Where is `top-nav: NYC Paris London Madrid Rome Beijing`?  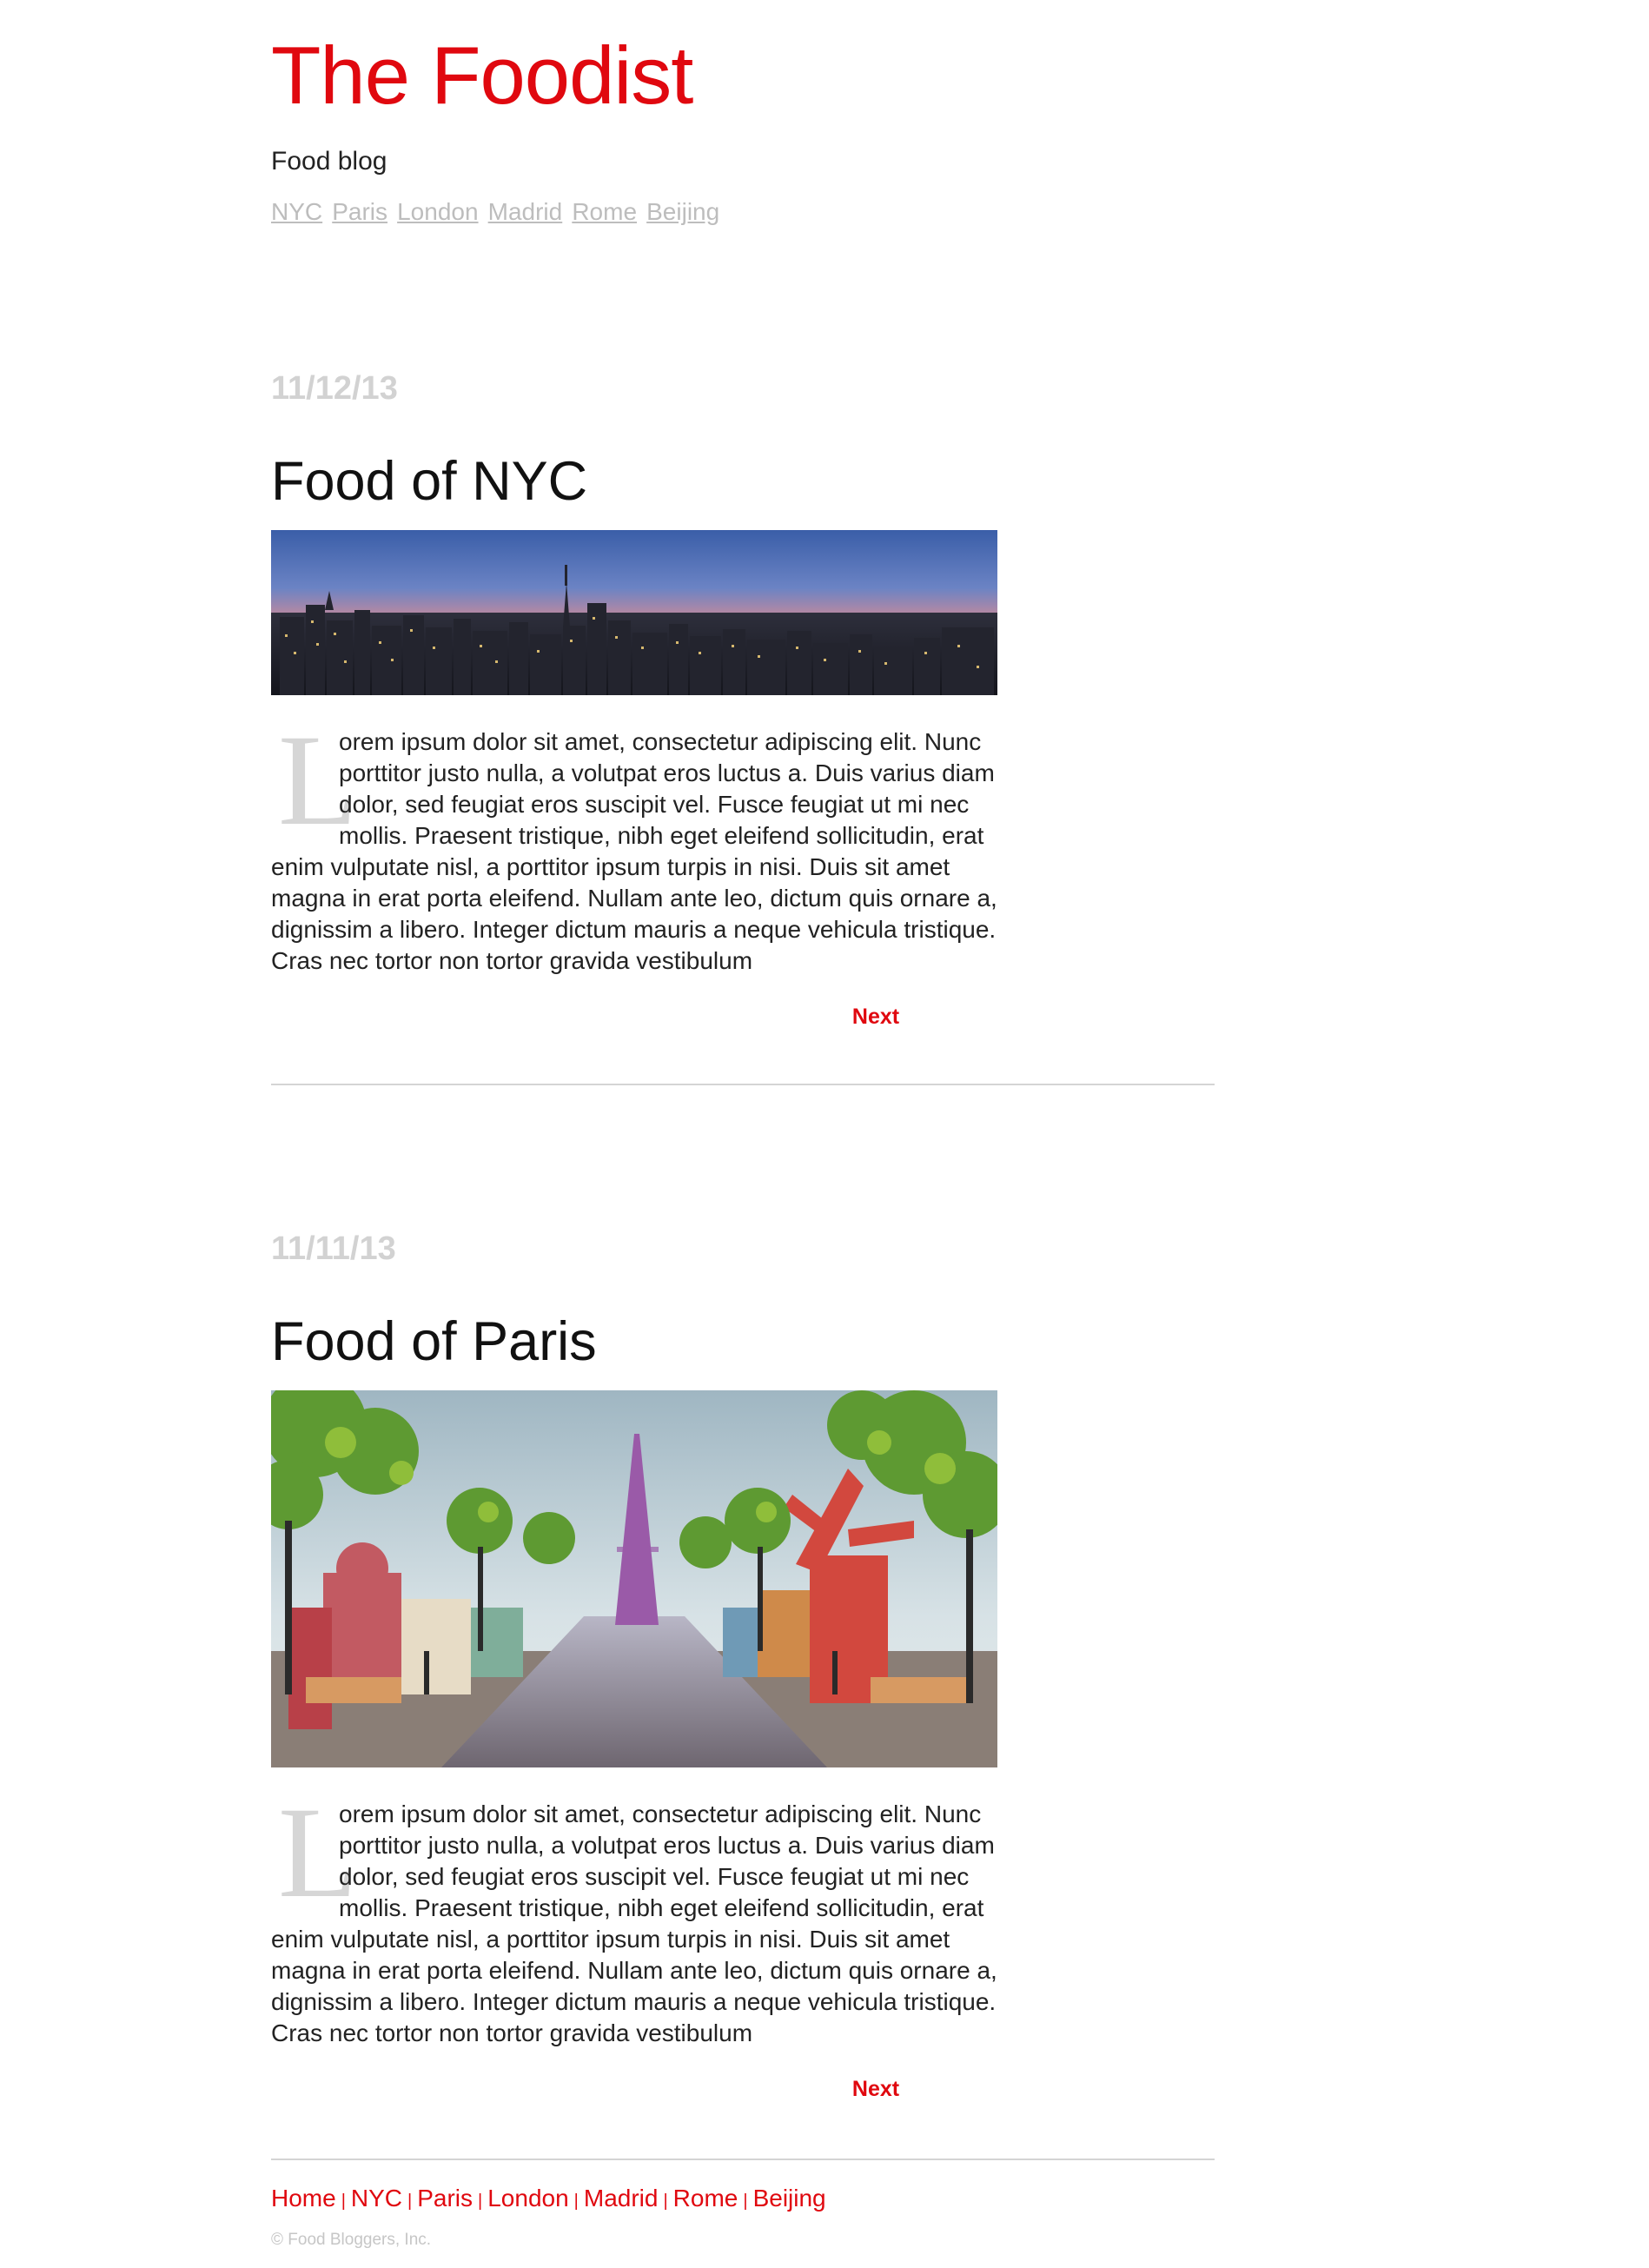
top-nav: NYC Paris London Madrid Rome Beijing is located at coordinates (498, 212).